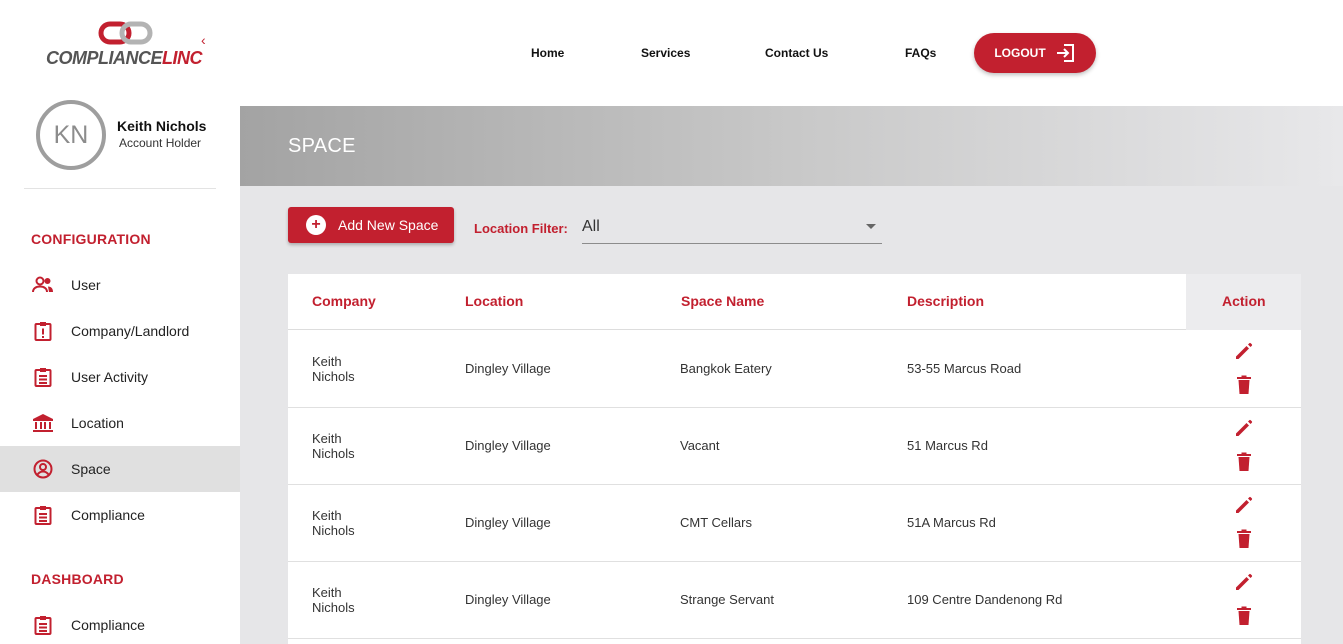 The width and height of the screenshot is (1343, 644). Describe the element at coordinates (1244, 301) in the screenshot. I see `column-header-action: Action` at that location.